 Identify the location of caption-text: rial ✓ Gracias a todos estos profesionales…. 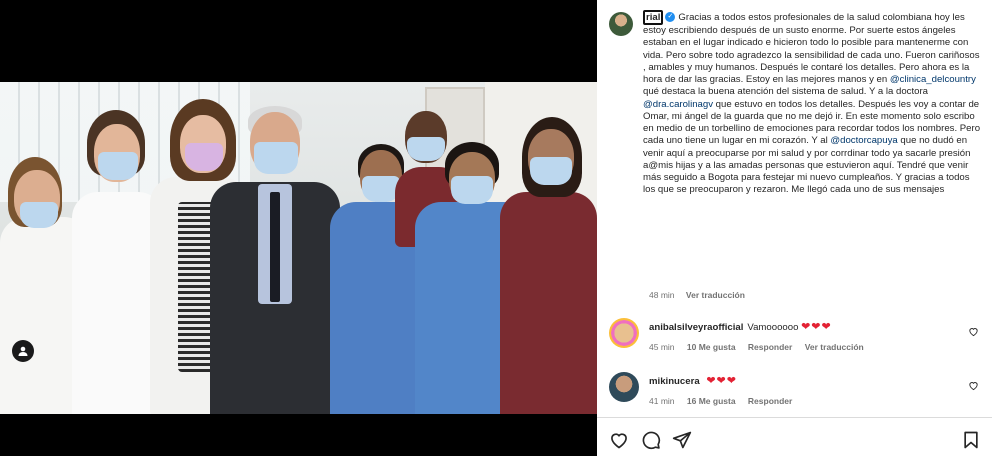
(812, 103).